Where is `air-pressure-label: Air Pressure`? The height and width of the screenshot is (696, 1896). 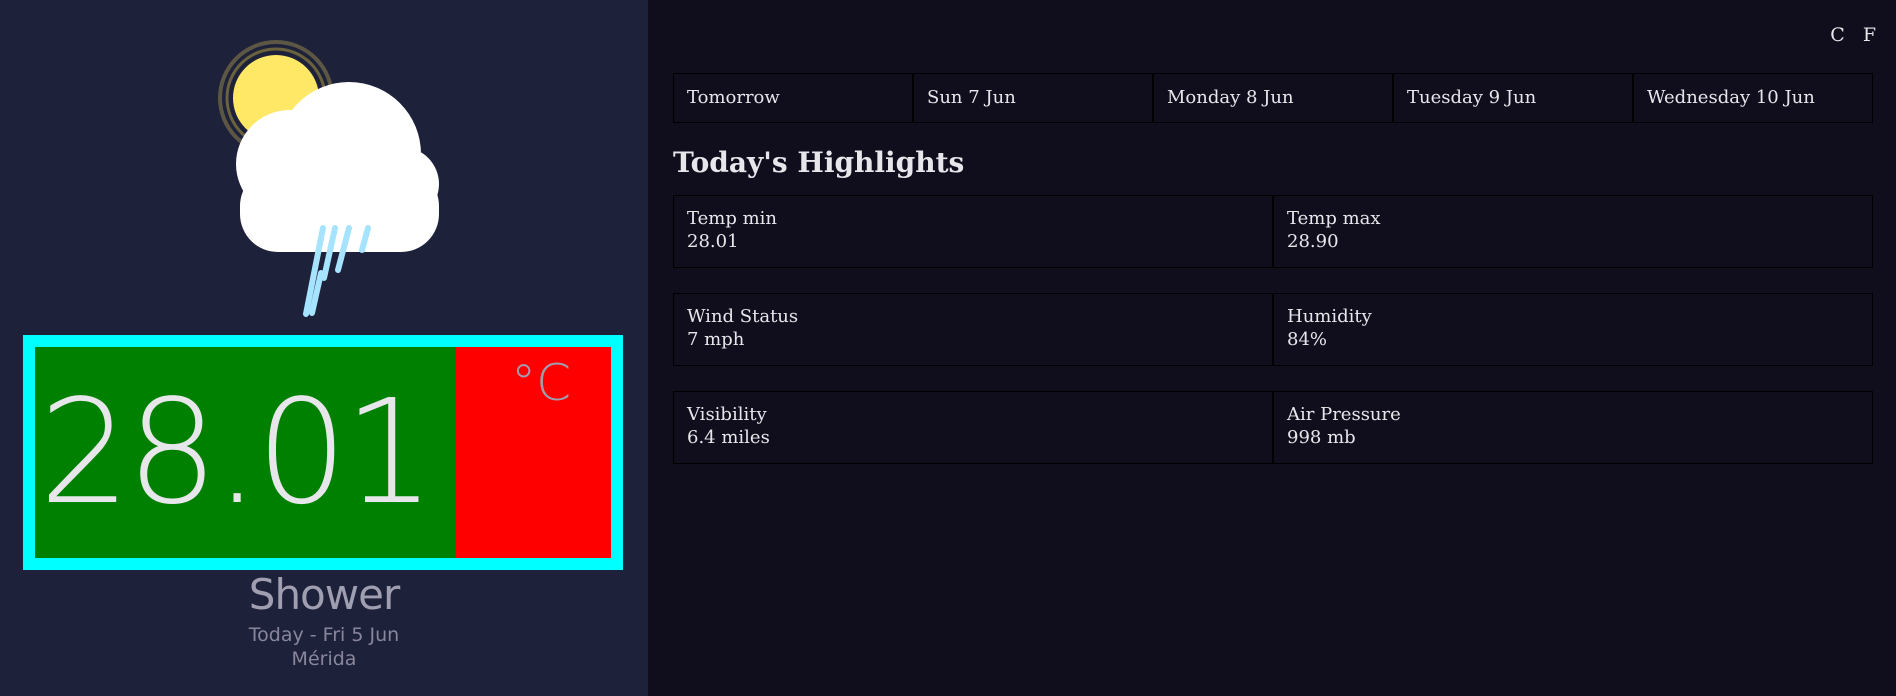 air-pressure-label: Air Pressure is located at coordinates (1344, 414).